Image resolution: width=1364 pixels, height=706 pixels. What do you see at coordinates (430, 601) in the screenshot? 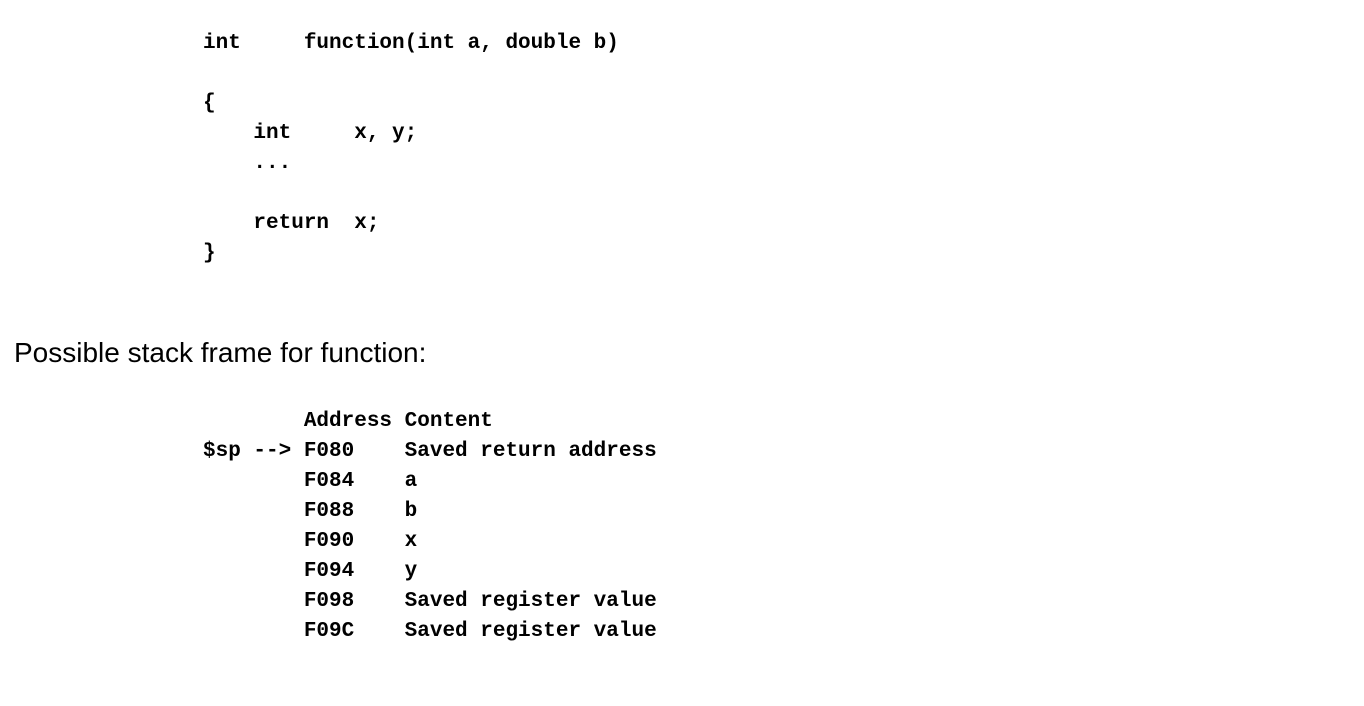
I see `stack-row: F098 Saved register value` at bounding box center [430, 601].